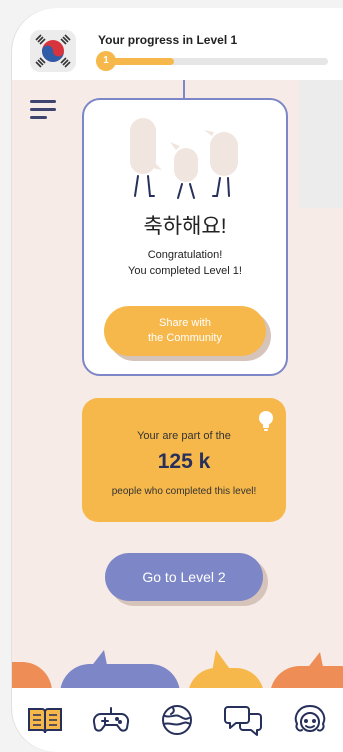  I want to click on nav-globe-icon, so click(177, 720).